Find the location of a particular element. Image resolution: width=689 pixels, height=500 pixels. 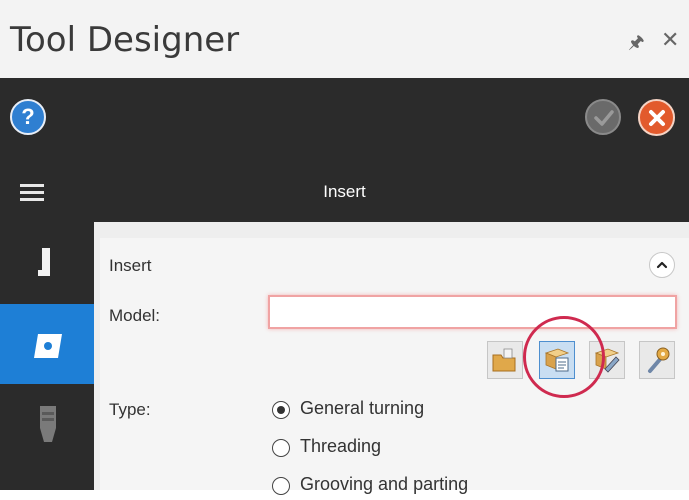

cancel-button is located at coordinates (656, 117).